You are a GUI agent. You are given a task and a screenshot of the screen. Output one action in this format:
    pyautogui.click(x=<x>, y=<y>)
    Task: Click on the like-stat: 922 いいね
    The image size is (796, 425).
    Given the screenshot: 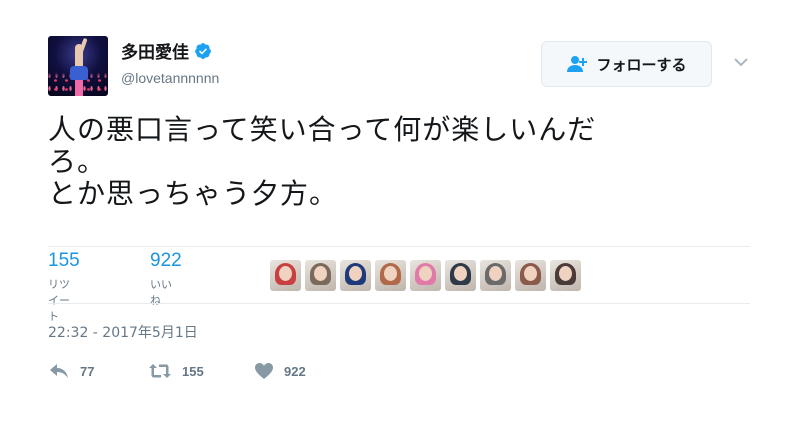 What is the action you would take?
    pyautogui.click(x=166, y=279)
    